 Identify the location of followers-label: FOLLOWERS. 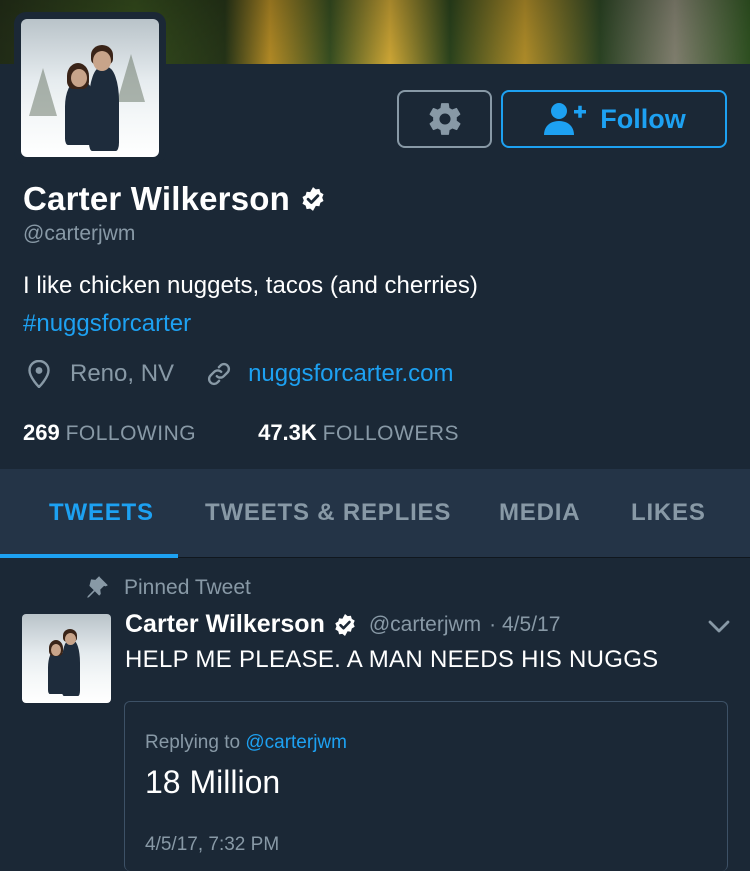
(390, 433).